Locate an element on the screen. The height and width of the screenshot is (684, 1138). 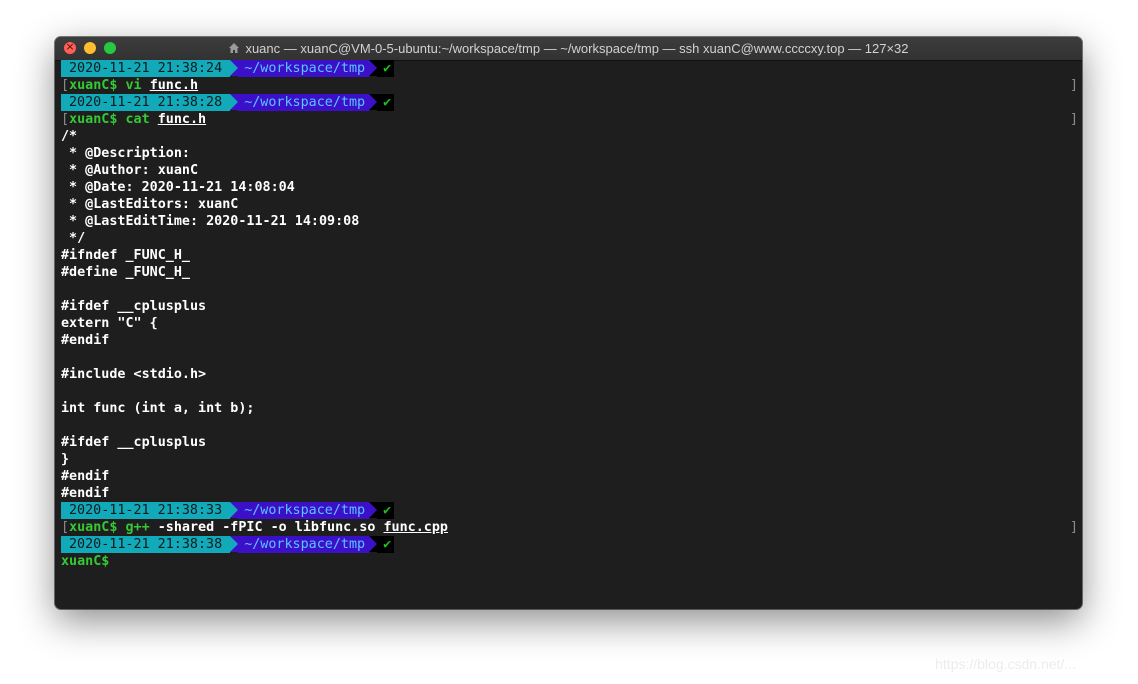
command-line: xuanC$ is located at coordinates (571, 561).